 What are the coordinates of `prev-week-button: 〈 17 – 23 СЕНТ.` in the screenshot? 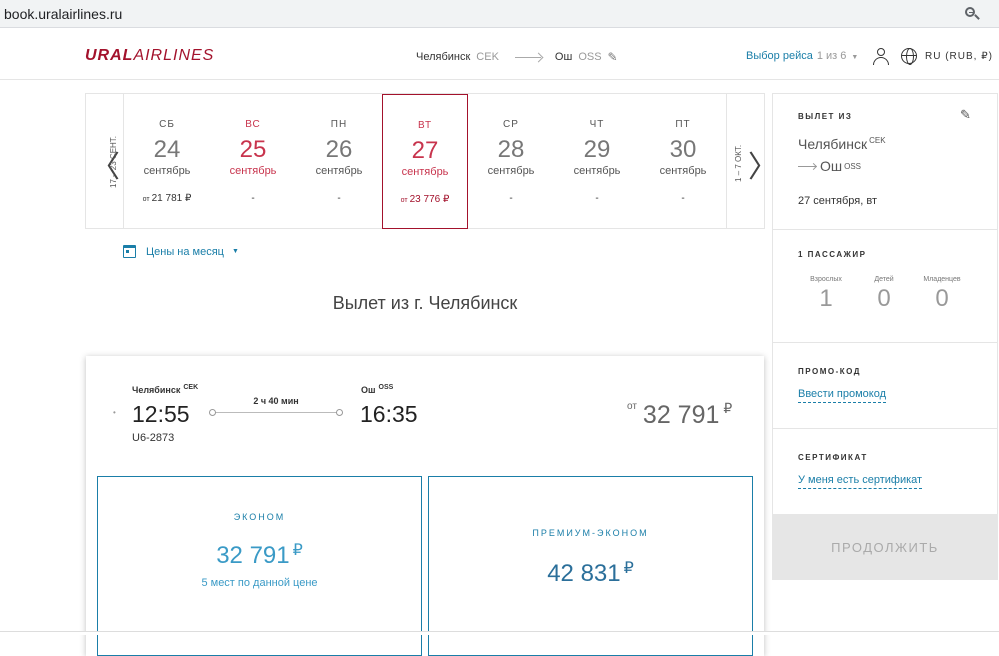 It's located at (105, 161).